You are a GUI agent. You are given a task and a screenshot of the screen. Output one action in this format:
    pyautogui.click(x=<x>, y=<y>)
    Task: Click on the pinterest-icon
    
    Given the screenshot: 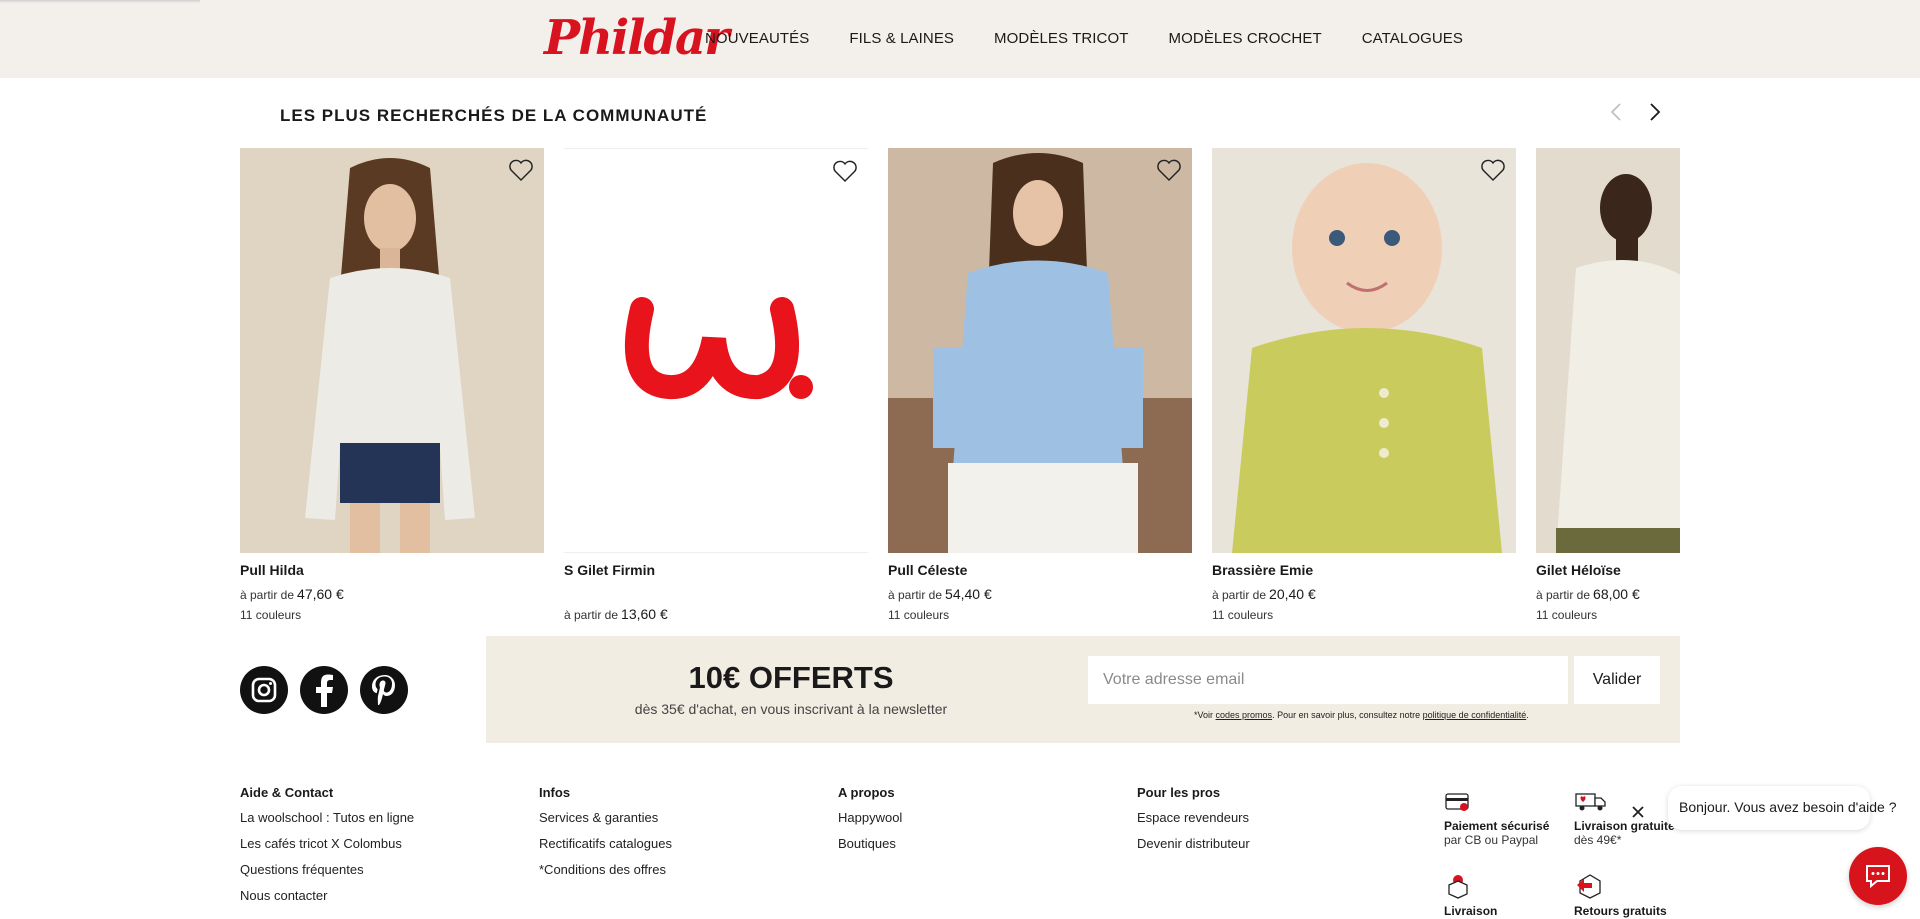 What is the action you would take?
    pyautogui.click(x=383, y=690)
    